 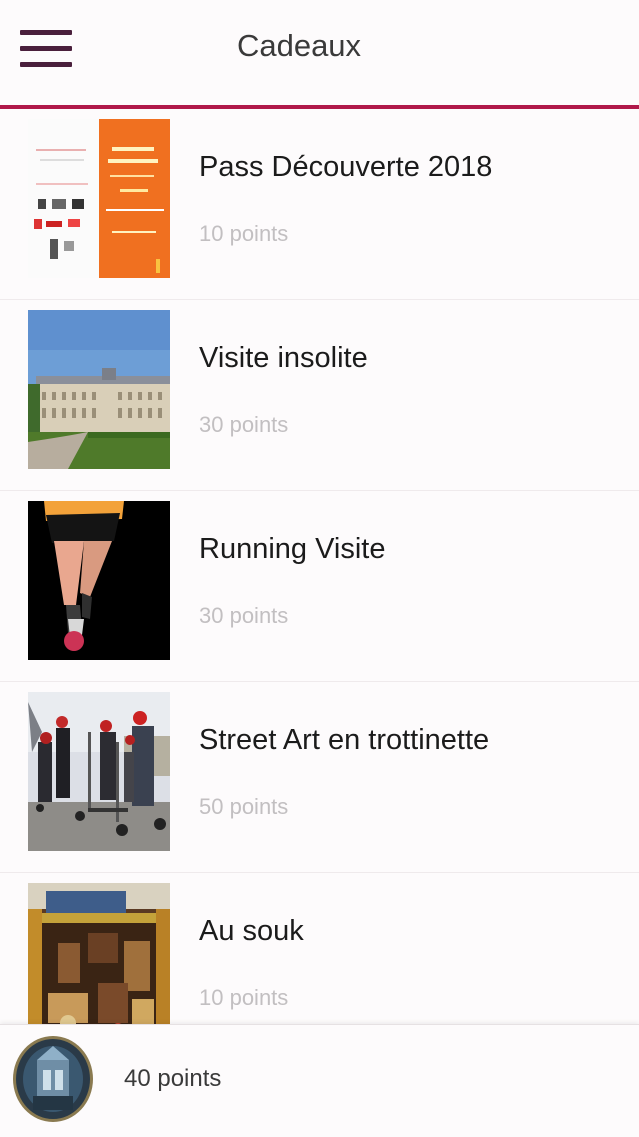 What do you see at coordinates (244, 806) in the screenshot?
I see `gift-points: 50 points` at bounding box center [244, 806].